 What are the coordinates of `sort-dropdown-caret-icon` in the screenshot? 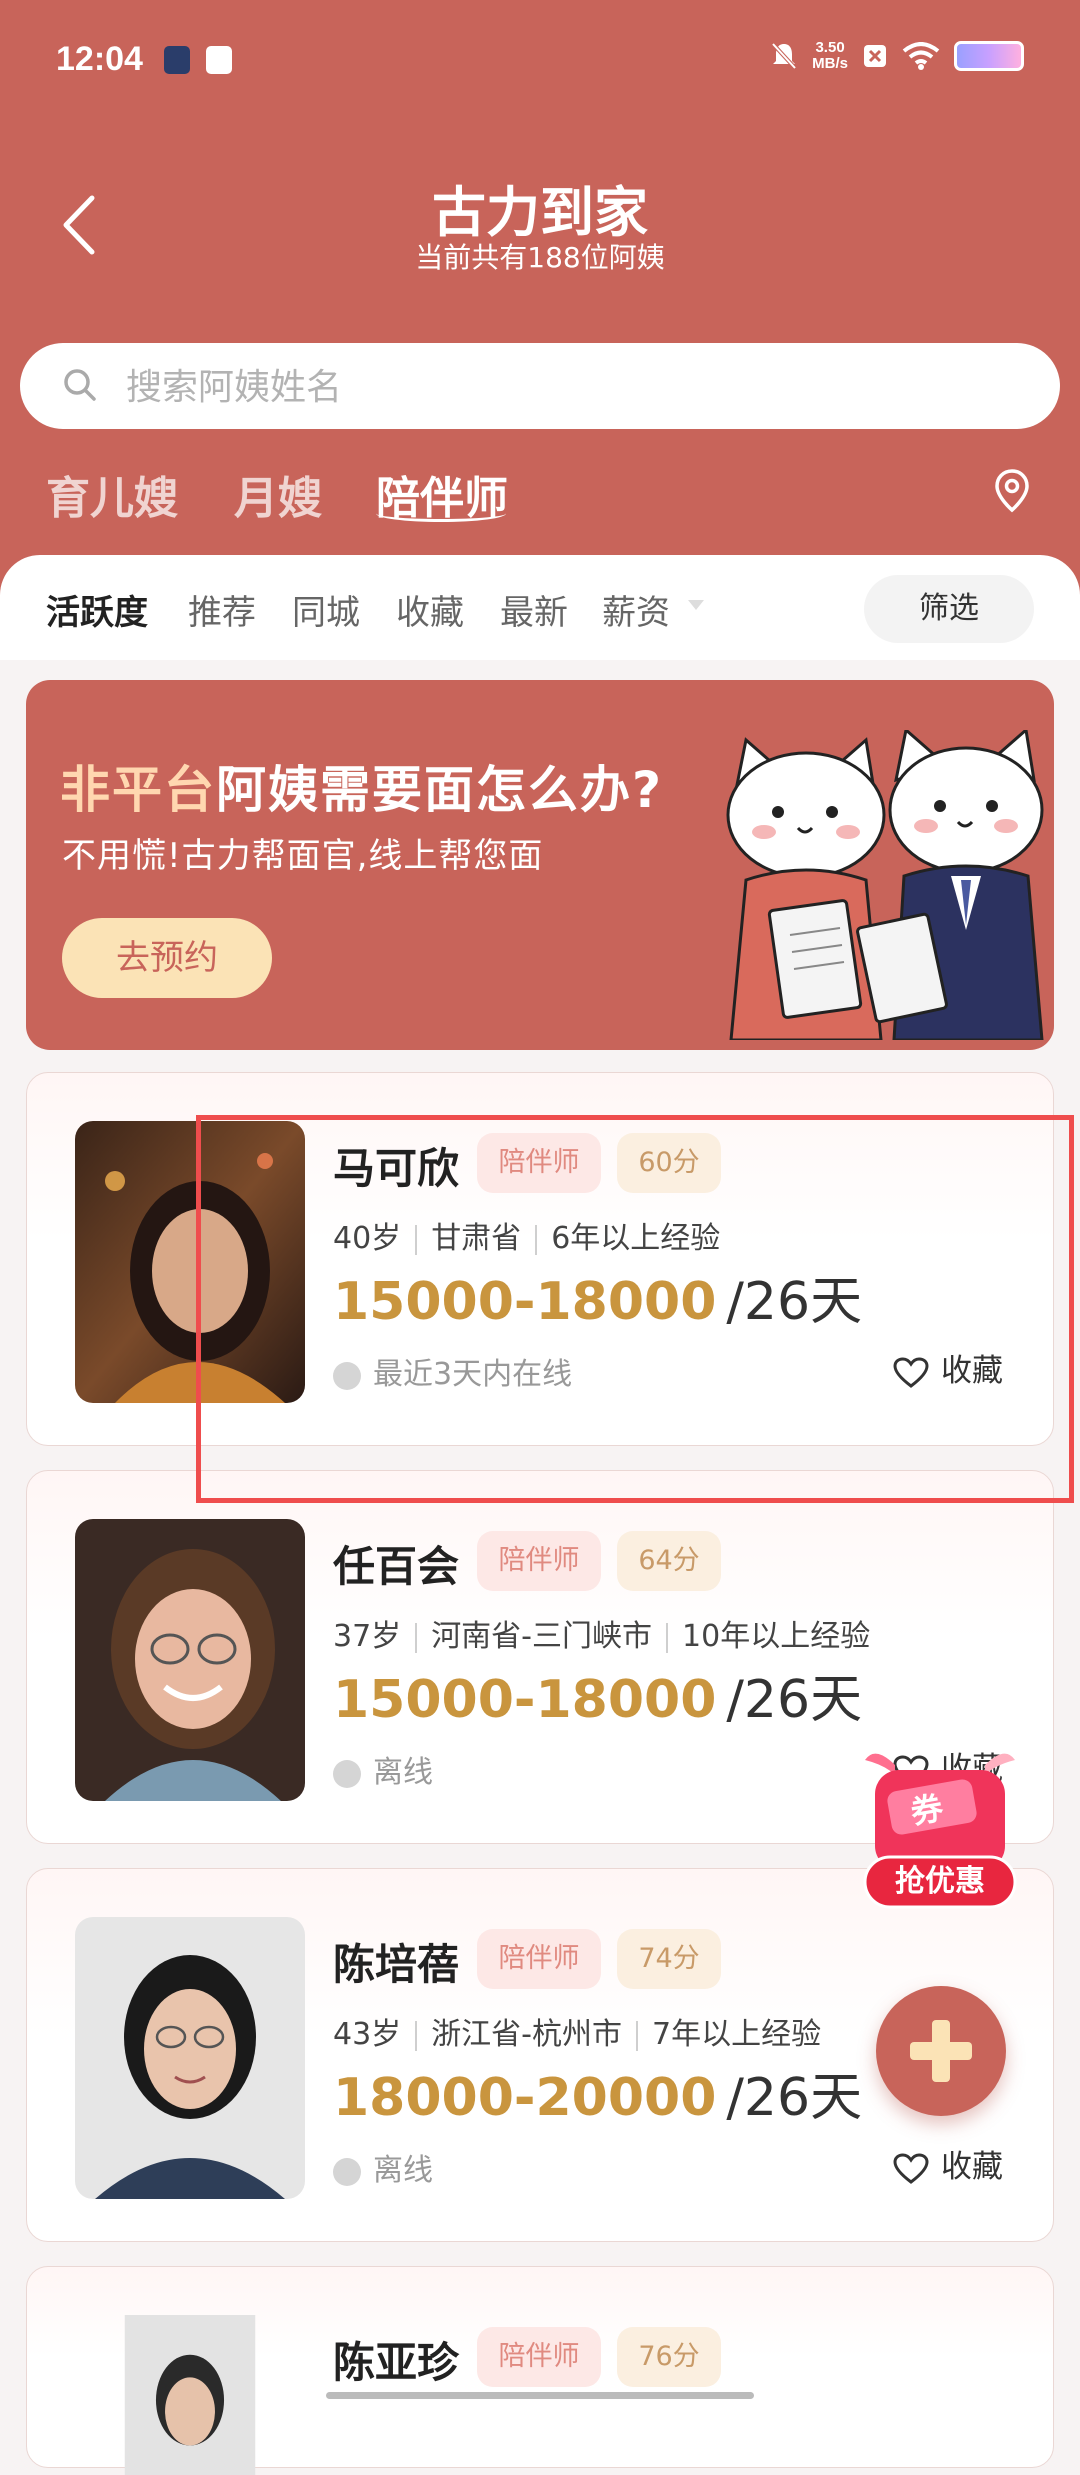 It's located at (696, 605).